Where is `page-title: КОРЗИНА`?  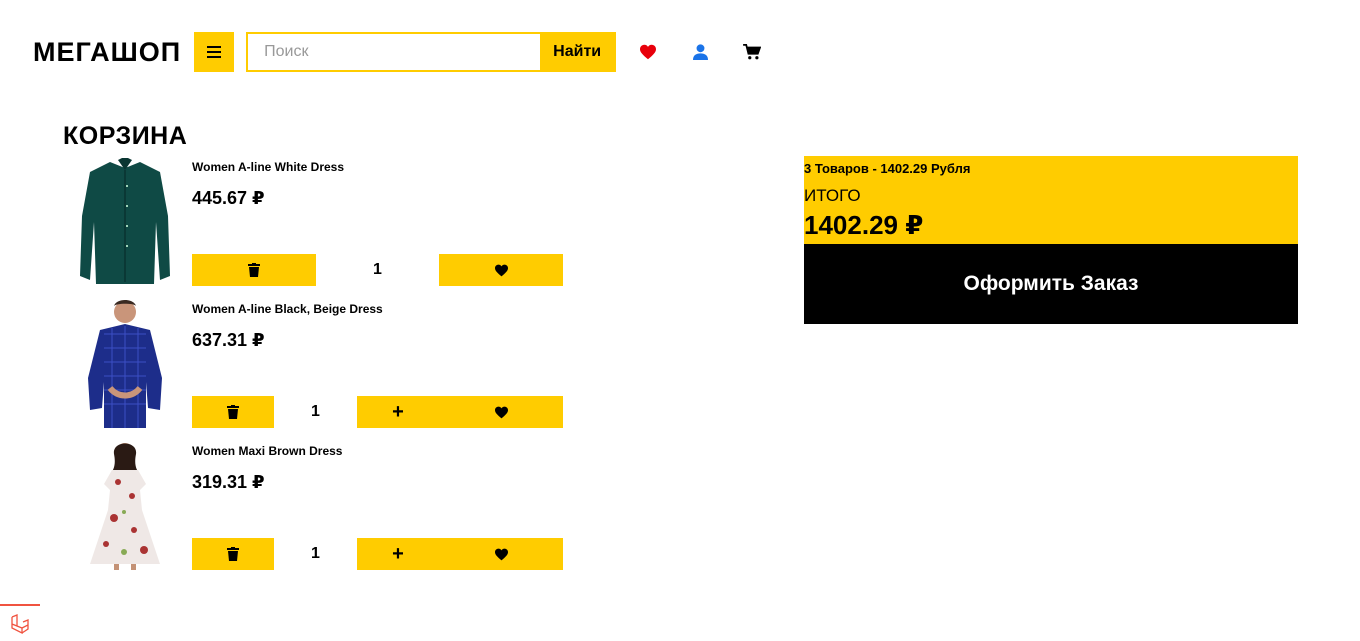
page-title: КОРЗИНА is located at coordinates (125, 136).